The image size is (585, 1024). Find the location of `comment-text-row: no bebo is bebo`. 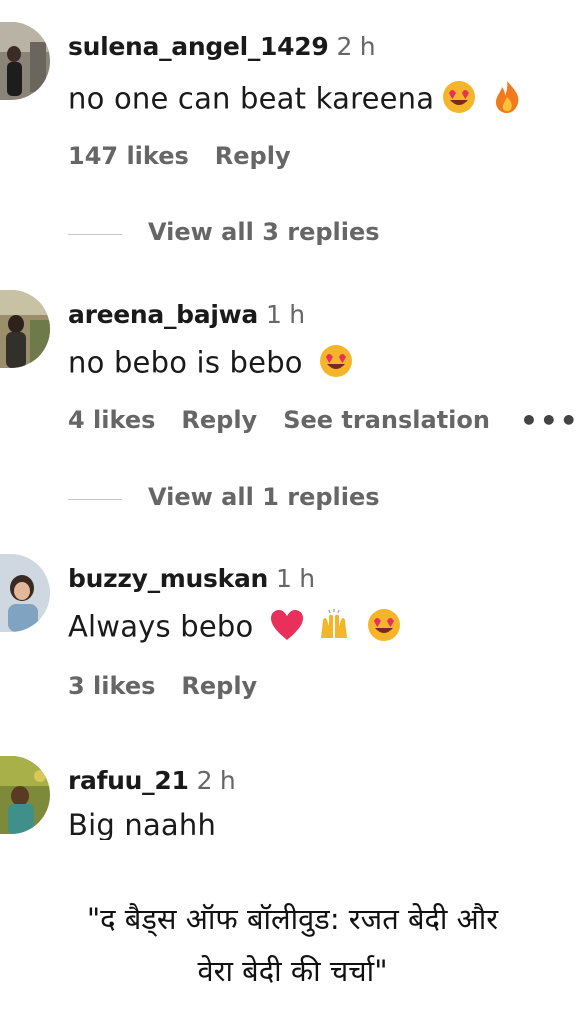

comment-text-row: no bebo is bebo is located at coordinates (211, 364).